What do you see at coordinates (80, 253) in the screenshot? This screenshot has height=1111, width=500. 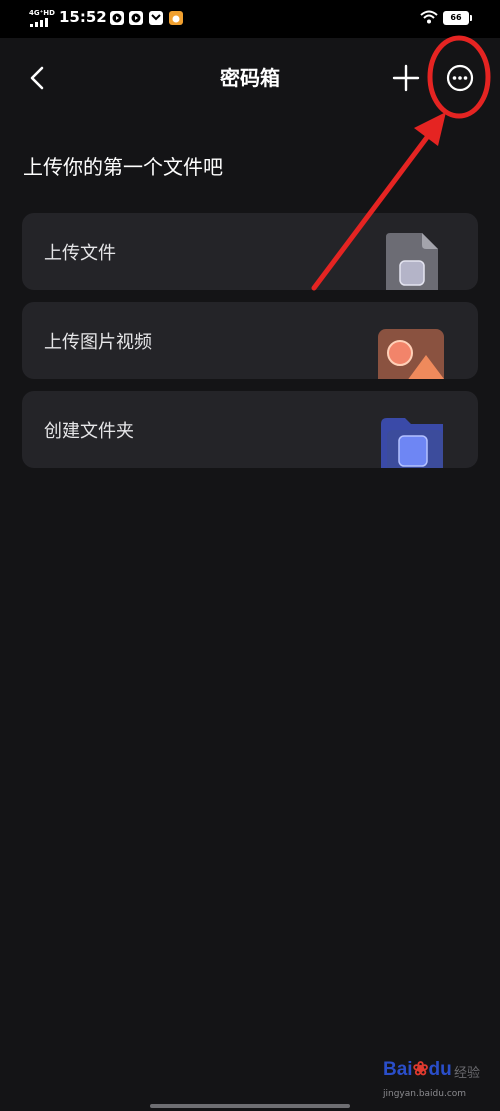 I see `card-label: 上传文件` at bounding box center [80, 253].